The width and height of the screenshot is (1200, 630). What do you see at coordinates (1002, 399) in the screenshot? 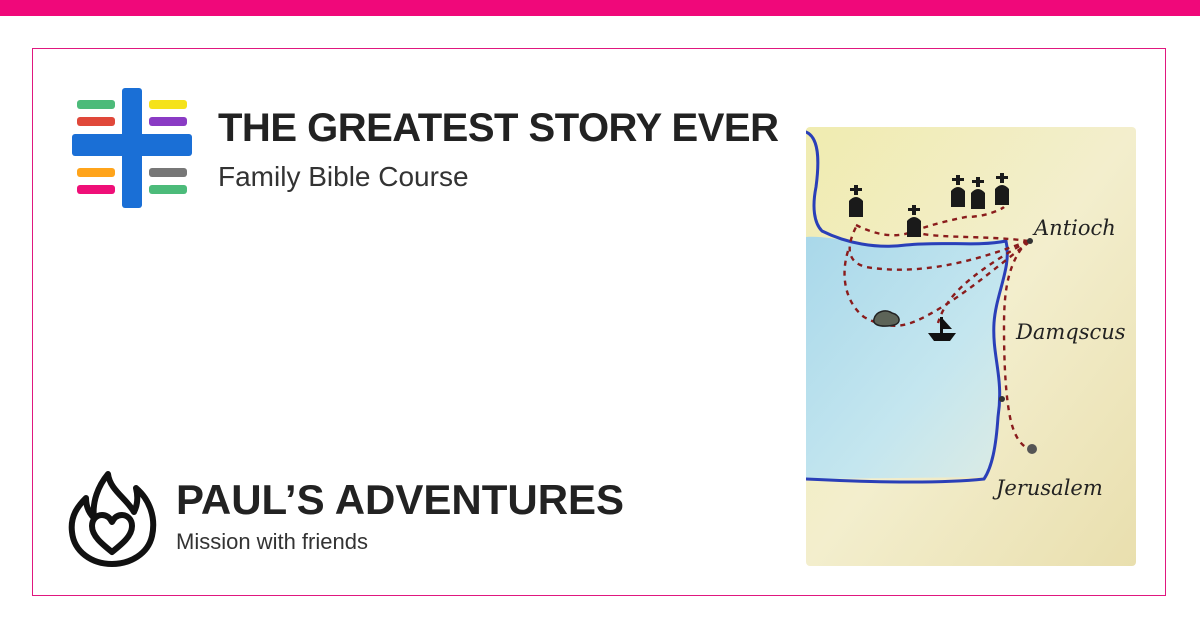
I see `damascus-dot` at bounding box center [1002, 399].